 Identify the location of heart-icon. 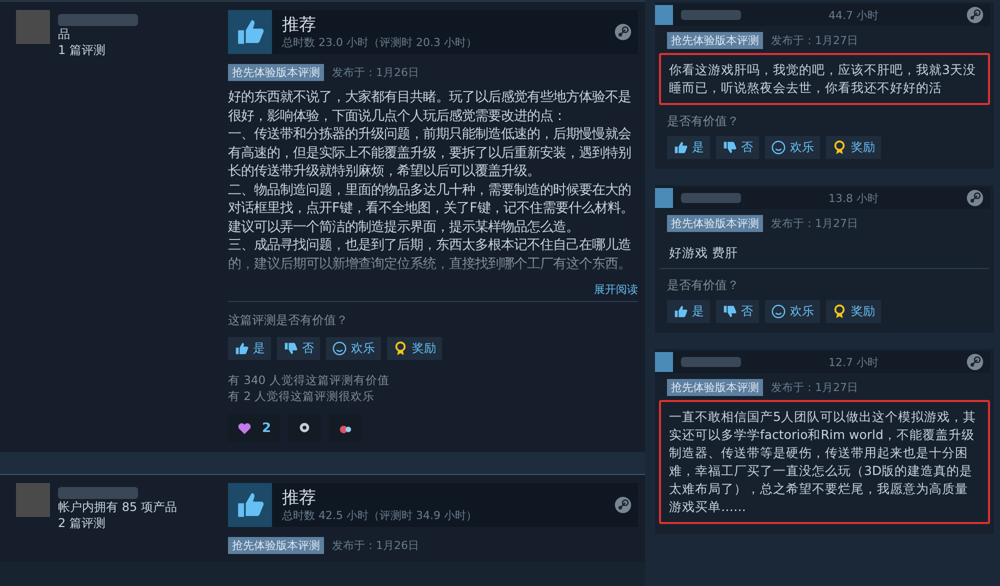
(244, 428).